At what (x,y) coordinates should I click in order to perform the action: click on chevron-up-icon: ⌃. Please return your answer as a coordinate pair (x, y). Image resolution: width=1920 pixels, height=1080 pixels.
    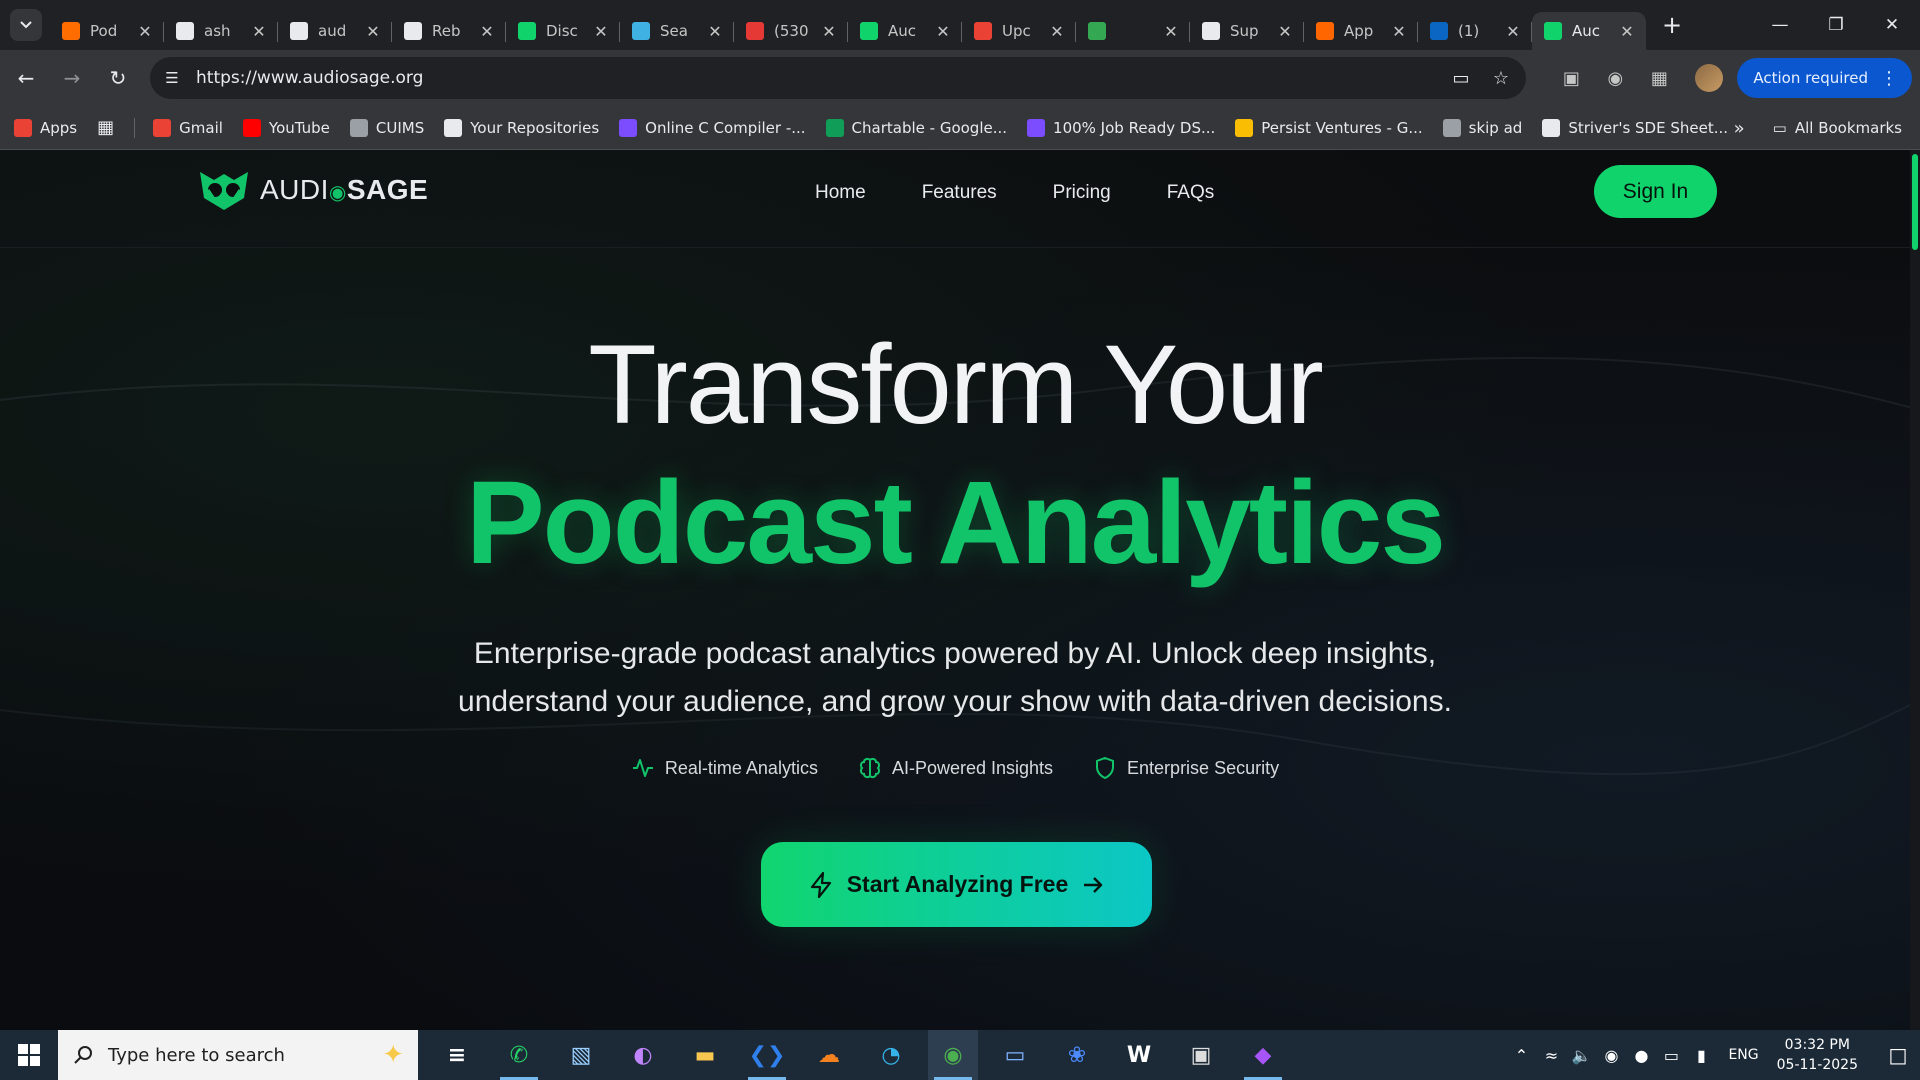
    Looking at the image, I should click on (1521, 1055).